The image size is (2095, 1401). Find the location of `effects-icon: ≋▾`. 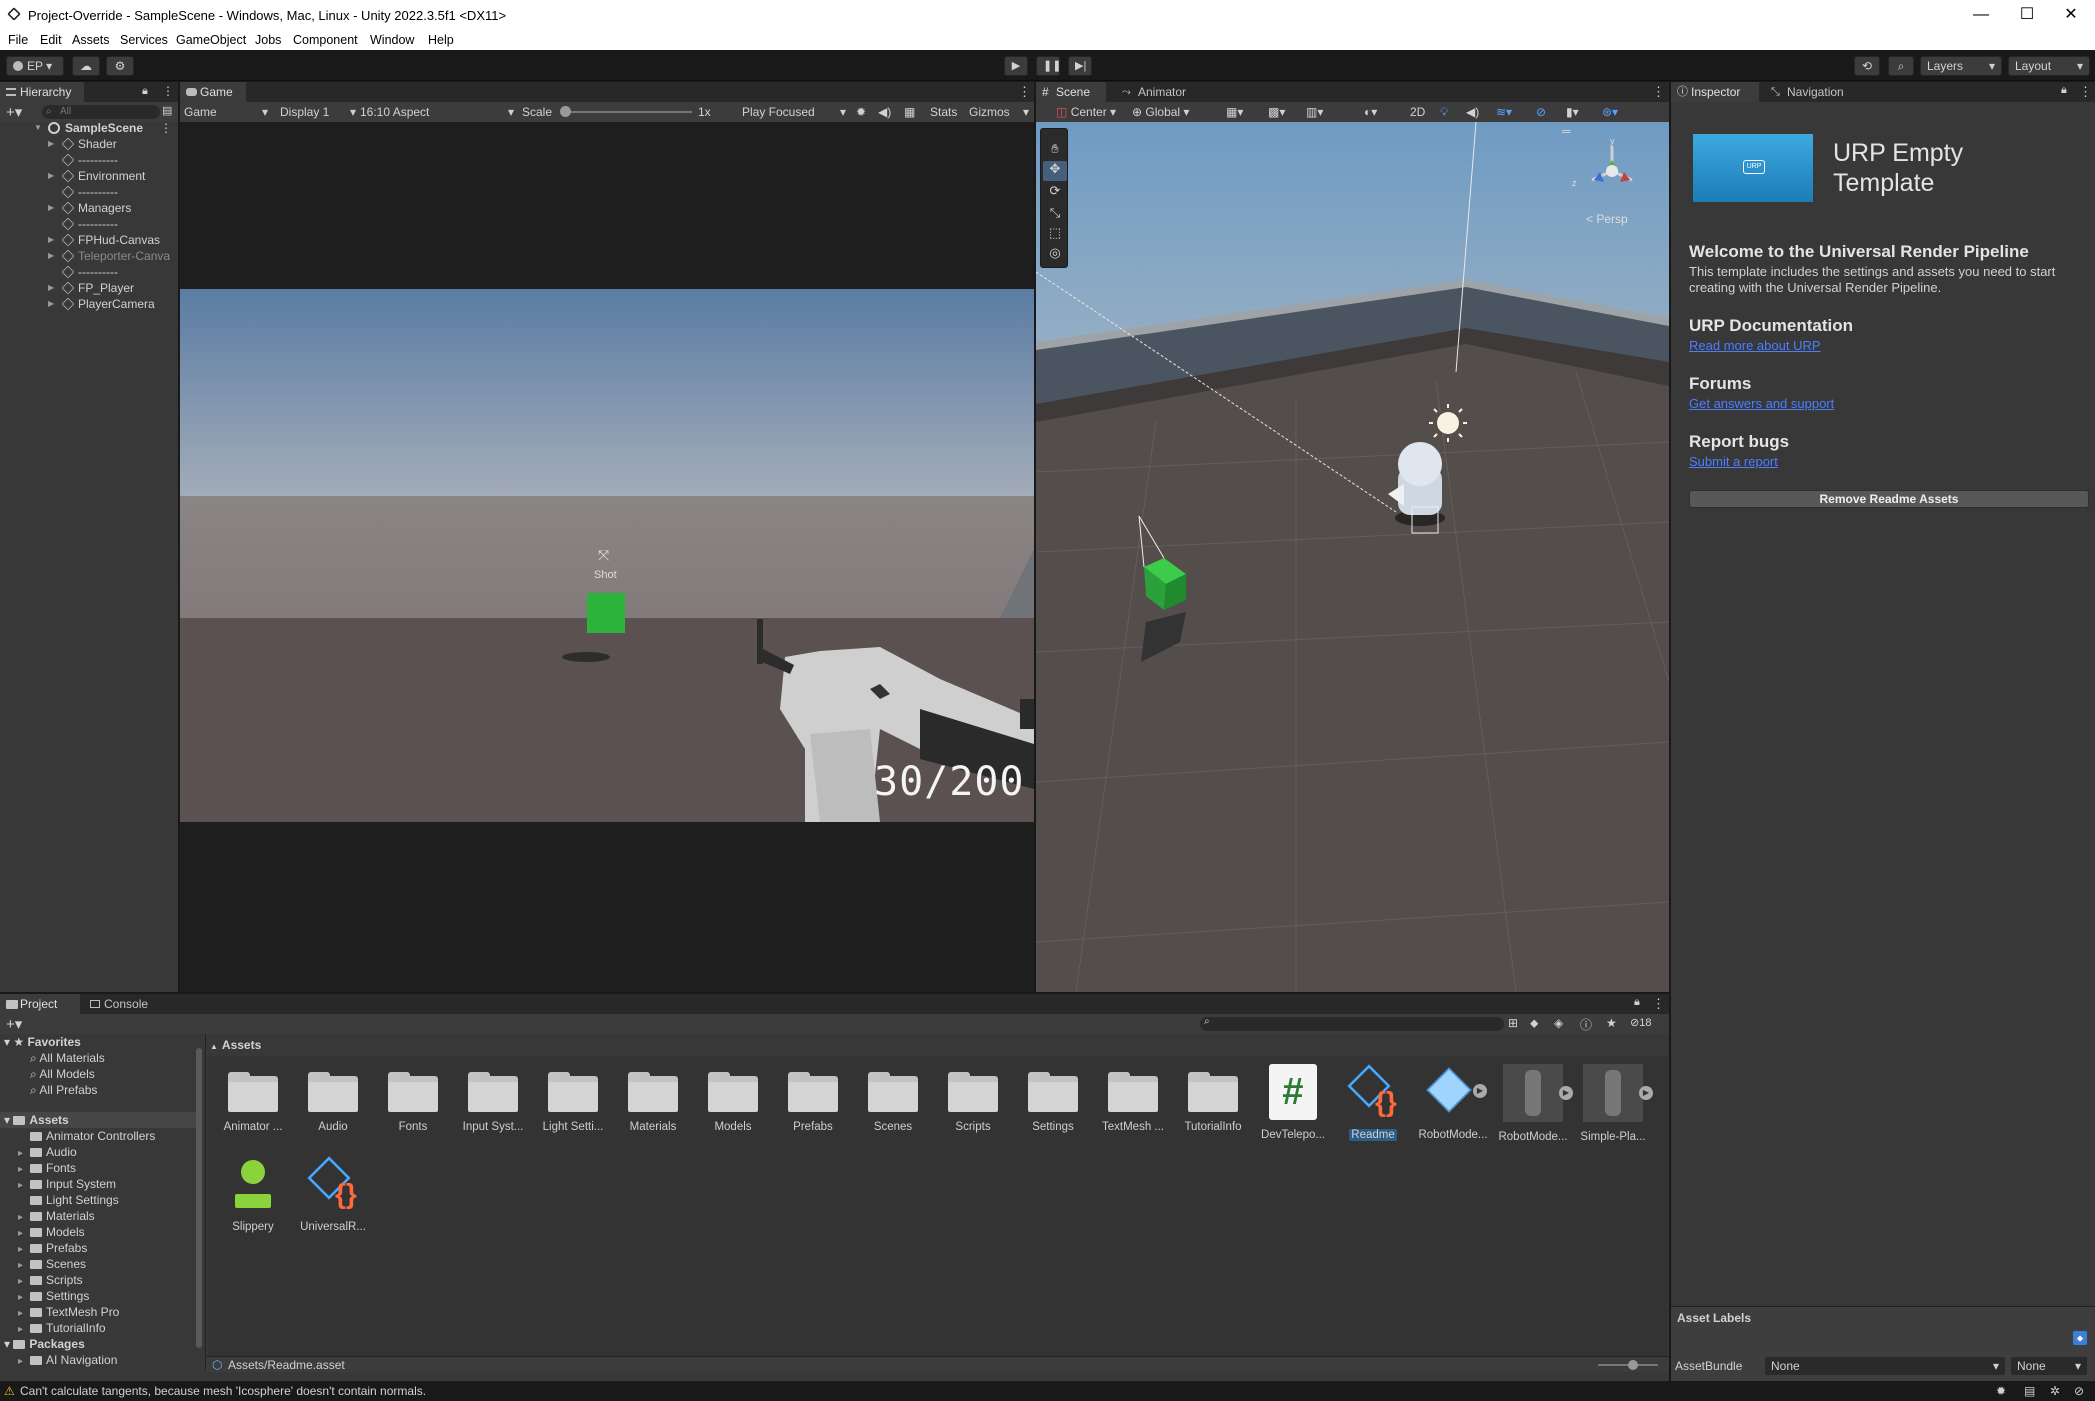

effects-icon: ≋▾ is located at coordinates (1504, 112).